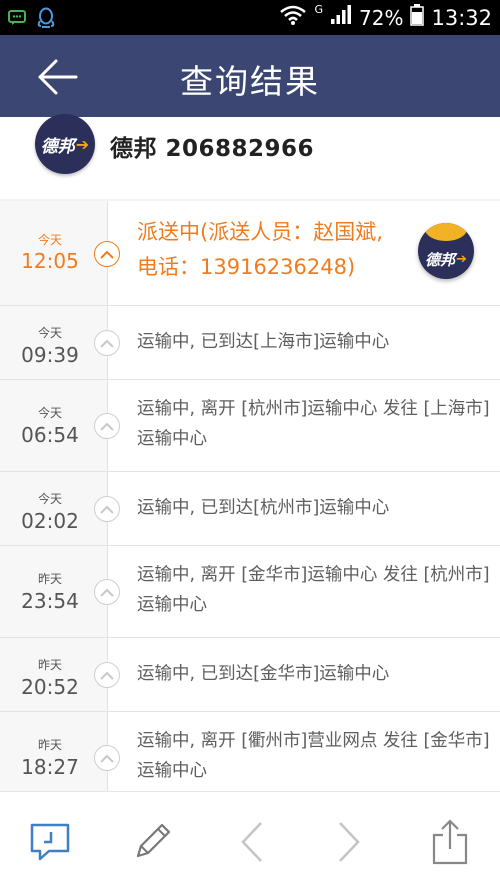 The image size is (500, 890). I want to click on previous-chevron-icon, so click(251, 842).